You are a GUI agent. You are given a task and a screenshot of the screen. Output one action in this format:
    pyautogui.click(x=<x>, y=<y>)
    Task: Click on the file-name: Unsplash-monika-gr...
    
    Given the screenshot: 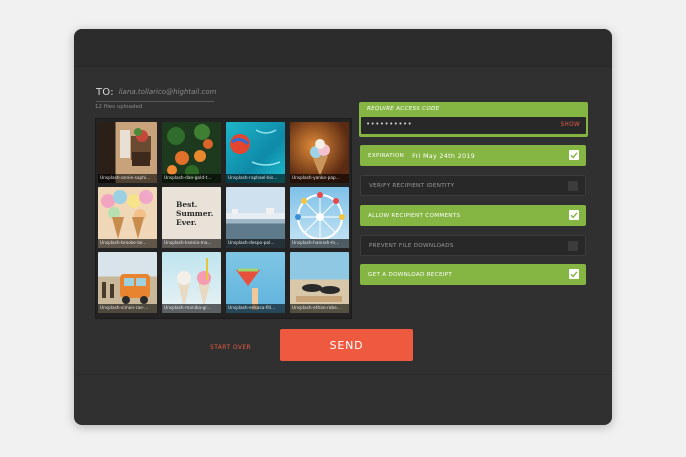 What is the action you would take?
    pyautogui.click(x=191, y=308)
    